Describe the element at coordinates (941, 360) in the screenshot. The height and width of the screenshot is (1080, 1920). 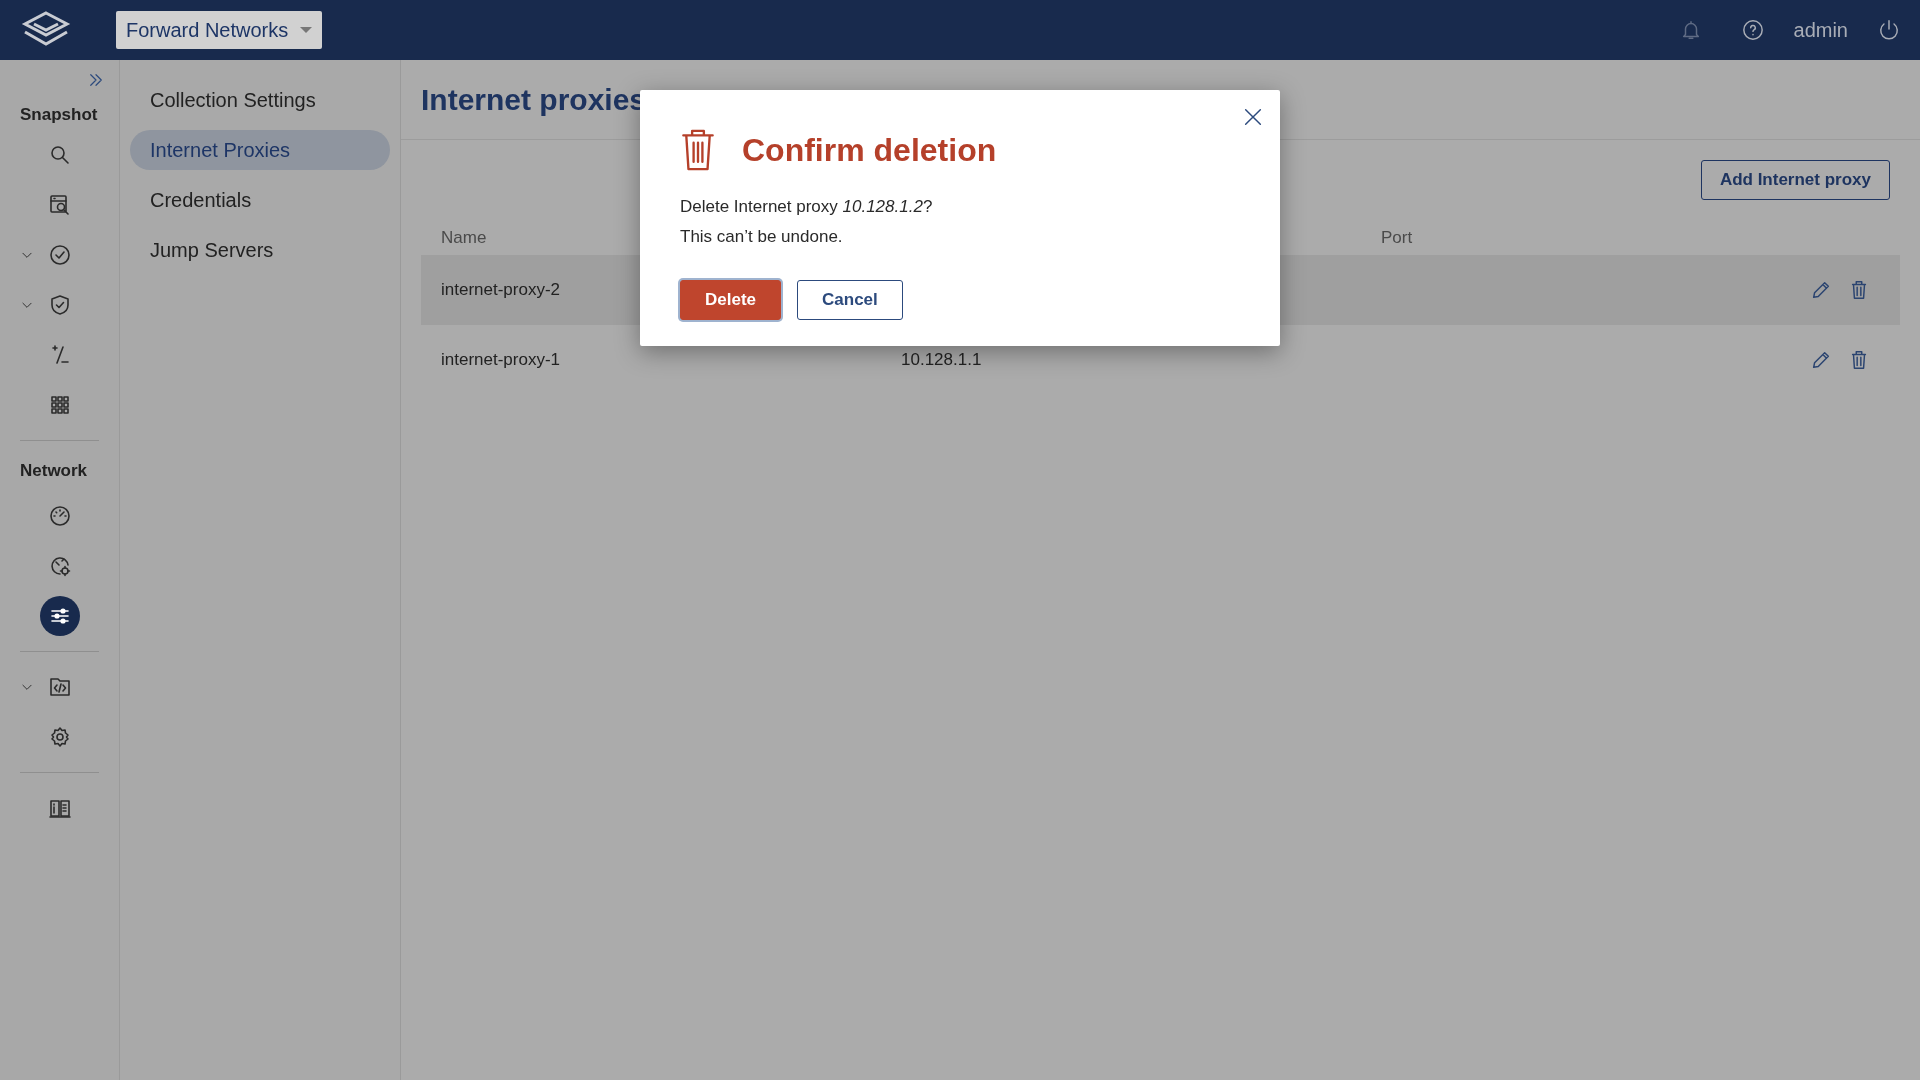
I see `table-cell: 10.128.1.1` at that location.